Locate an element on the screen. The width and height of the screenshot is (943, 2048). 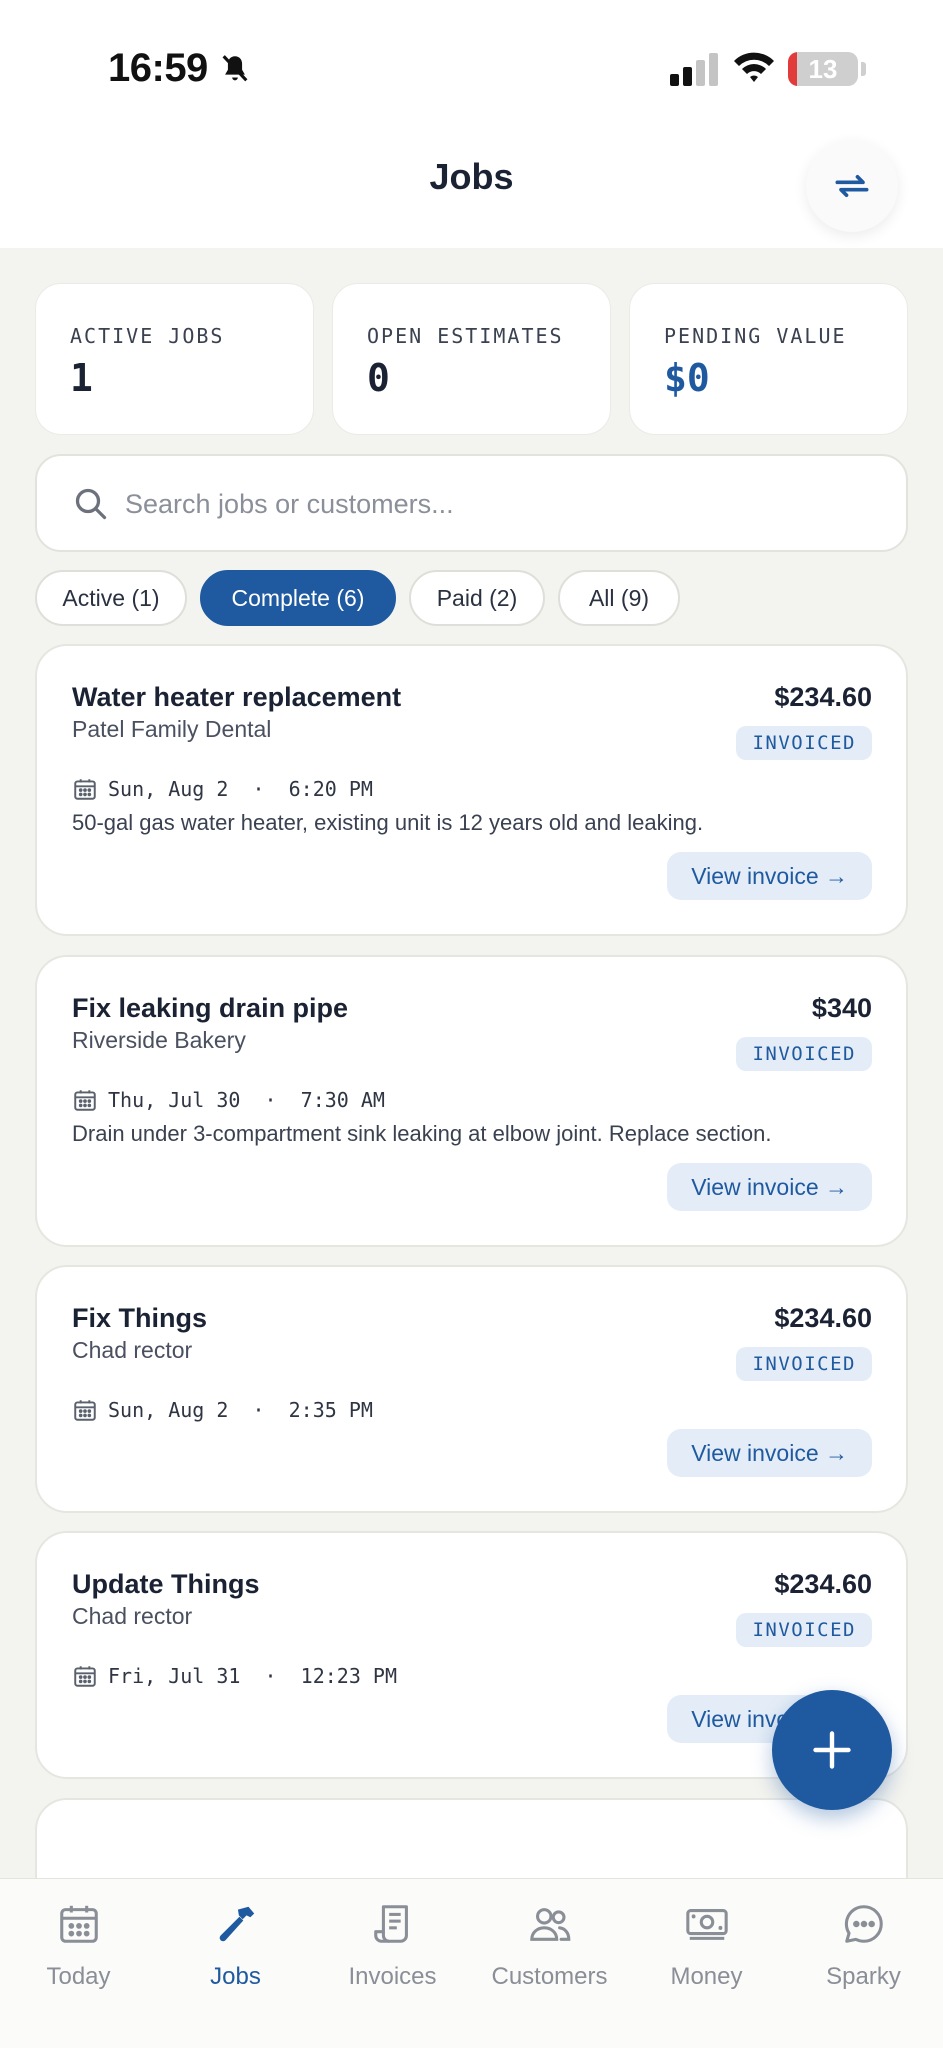
job-date: Thu, Jul 30 · 7:30 AM is located at coordinates (246, 1100).